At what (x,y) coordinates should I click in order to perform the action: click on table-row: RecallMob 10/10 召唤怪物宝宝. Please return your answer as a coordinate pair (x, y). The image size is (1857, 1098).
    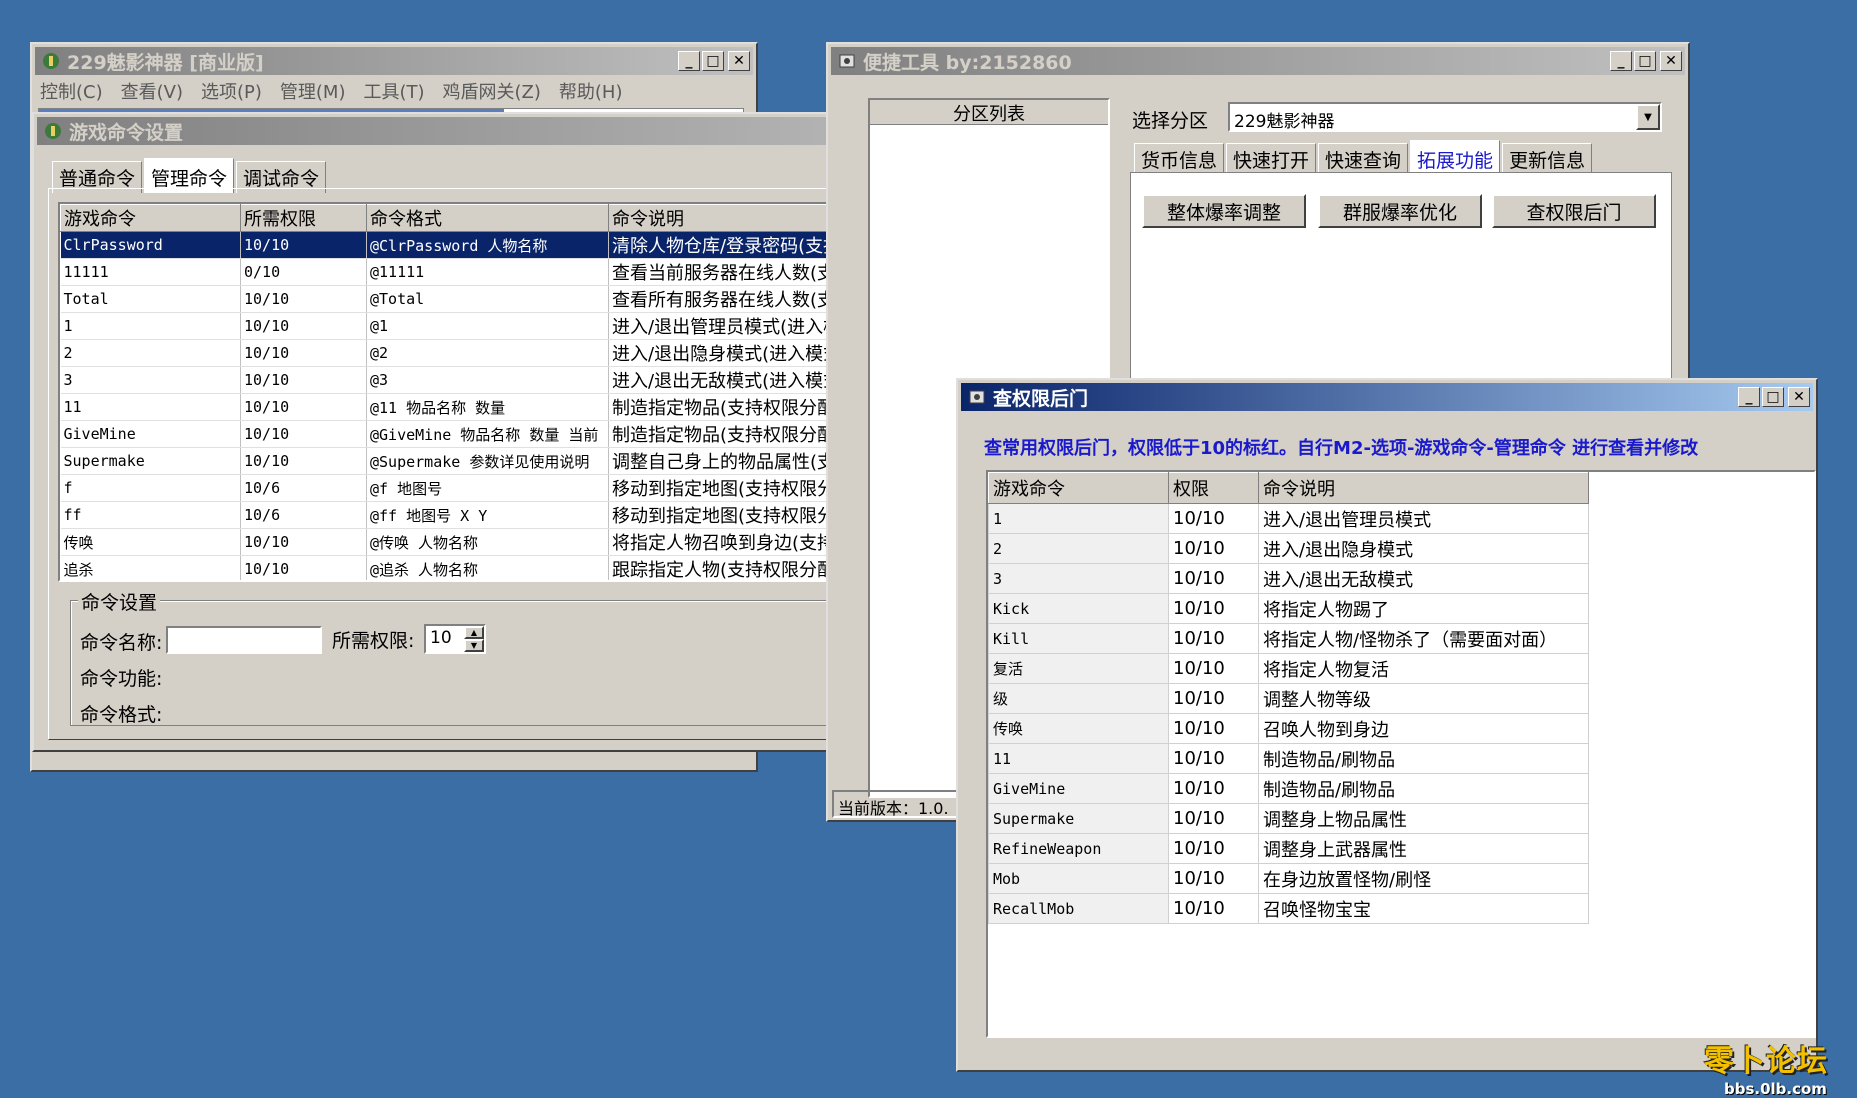
    Looking at the image, I should click on (1288, 908).